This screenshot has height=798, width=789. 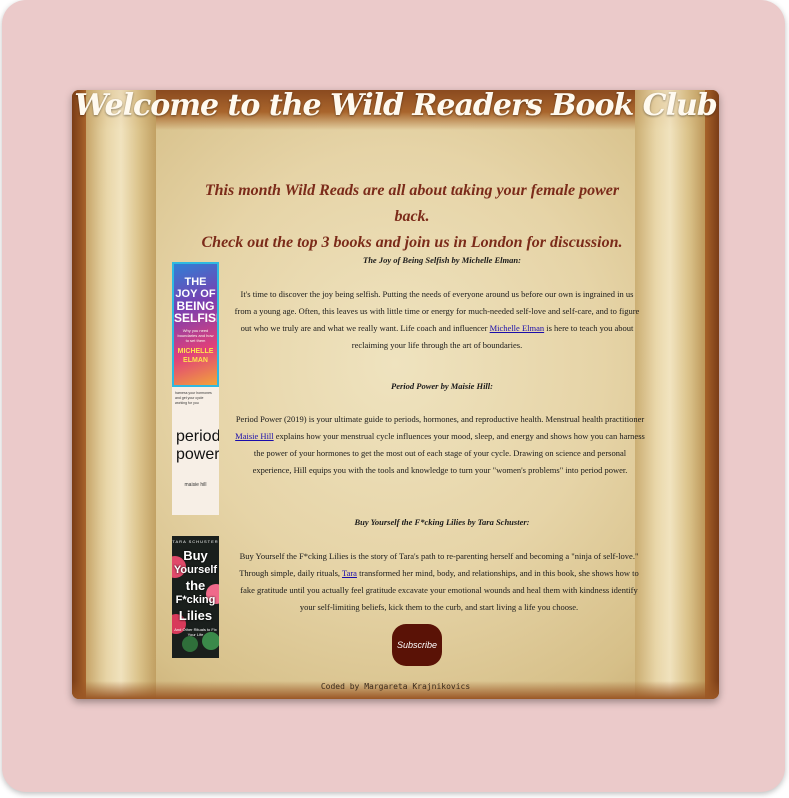 I want to click on footer-credit: Coded by Margareta Krajnikovics, so click(x=395, y=686).